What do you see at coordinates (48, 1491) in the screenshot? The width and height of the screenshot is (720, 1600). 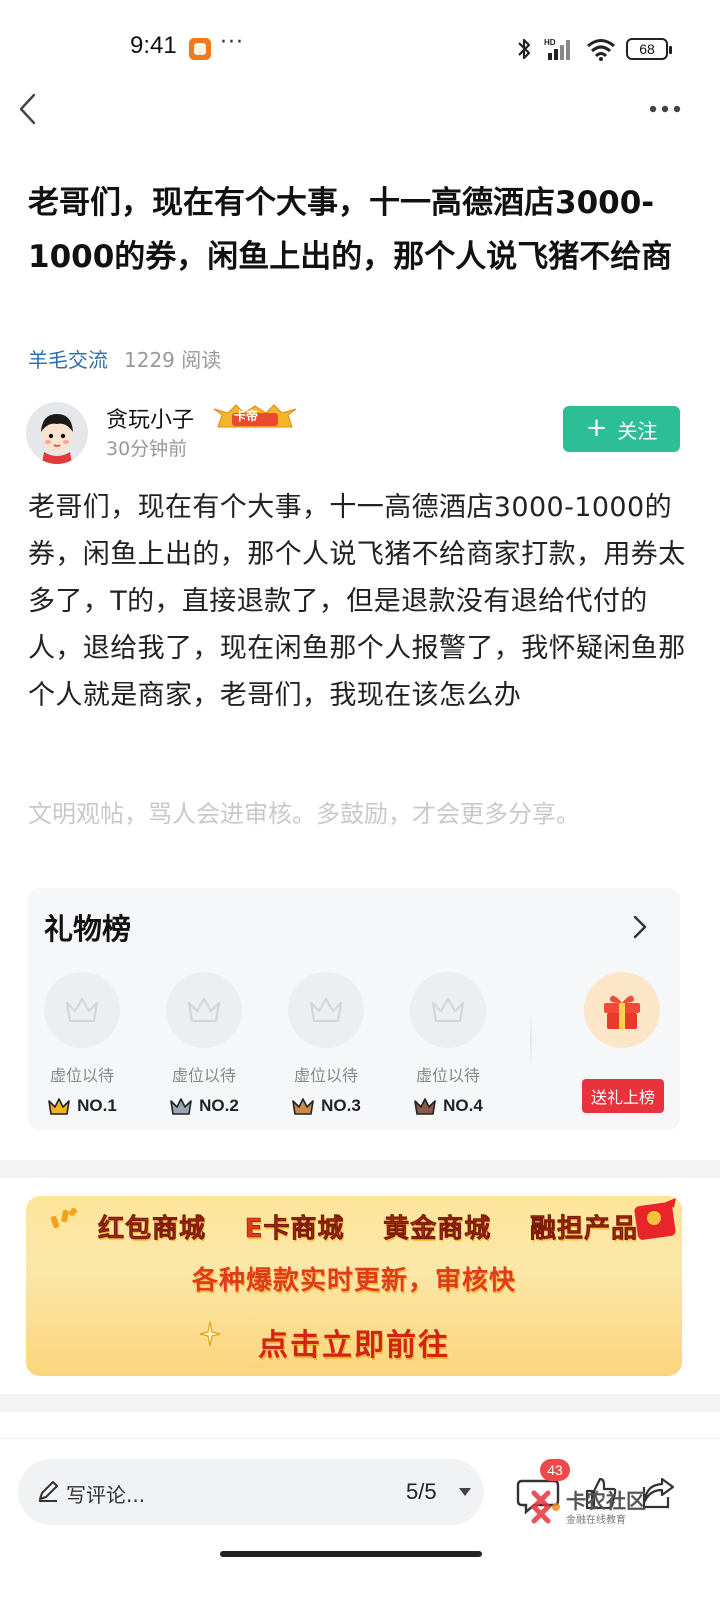 I see `pencil-icon` at bounding box center [48, 1491].